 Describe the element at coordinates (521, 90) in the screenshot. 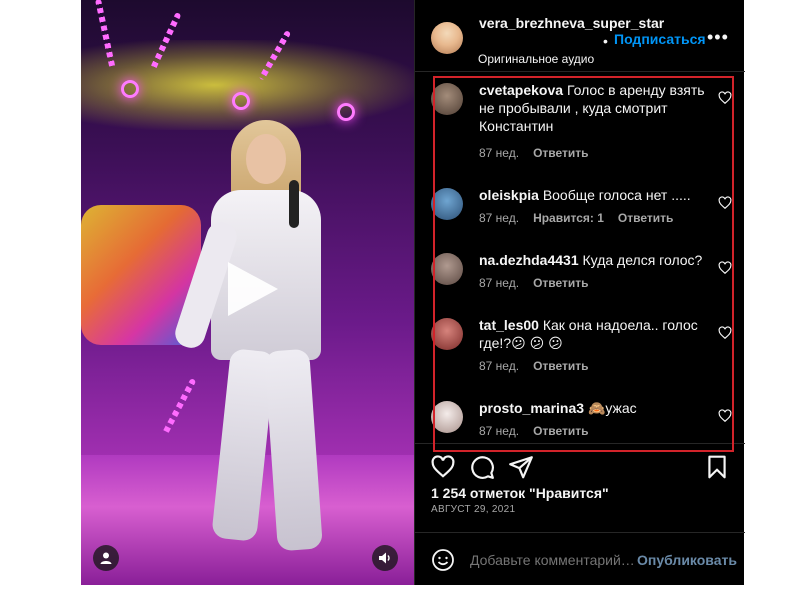

I see `comment-username: cvetapekova` at that location.